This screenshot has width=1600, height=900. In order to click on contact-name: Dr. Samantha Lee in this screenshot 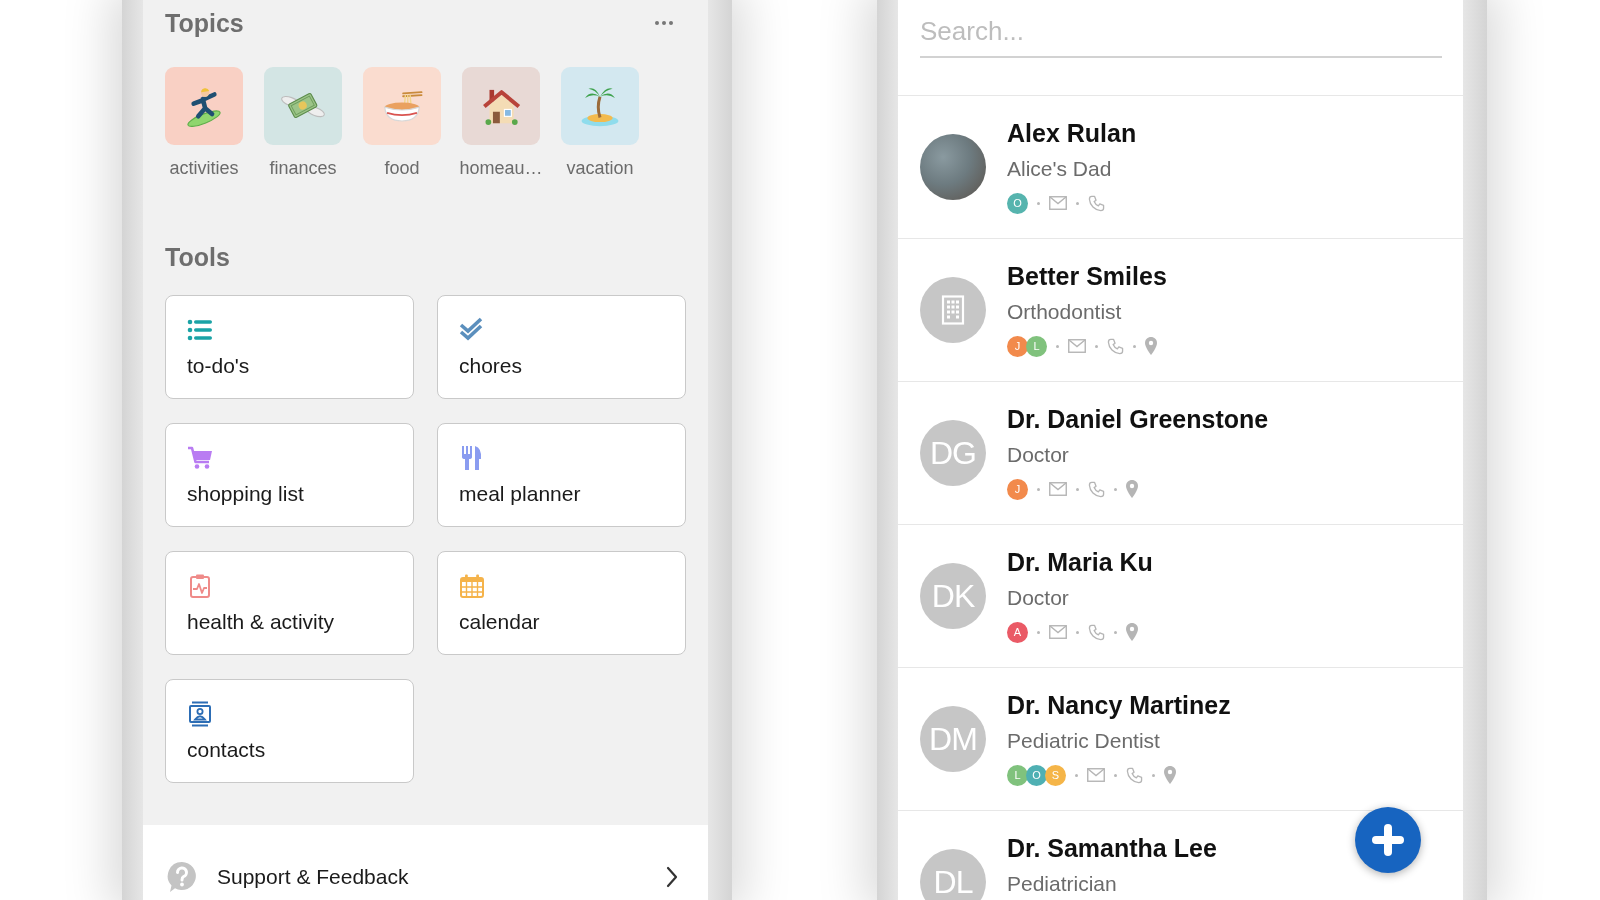, I will do `click(1112, 848)`.